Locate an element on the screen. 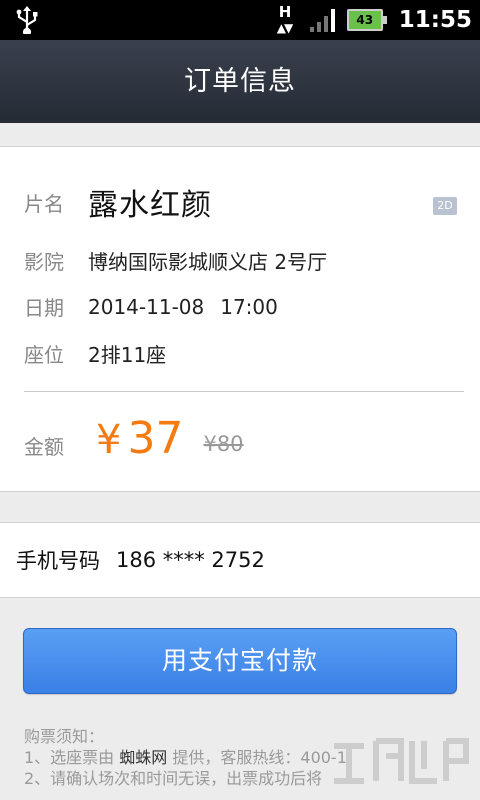 The width and height of the screenshot is (480, 800). format-2d-badge: 2D is located at coordinates (445, 206).